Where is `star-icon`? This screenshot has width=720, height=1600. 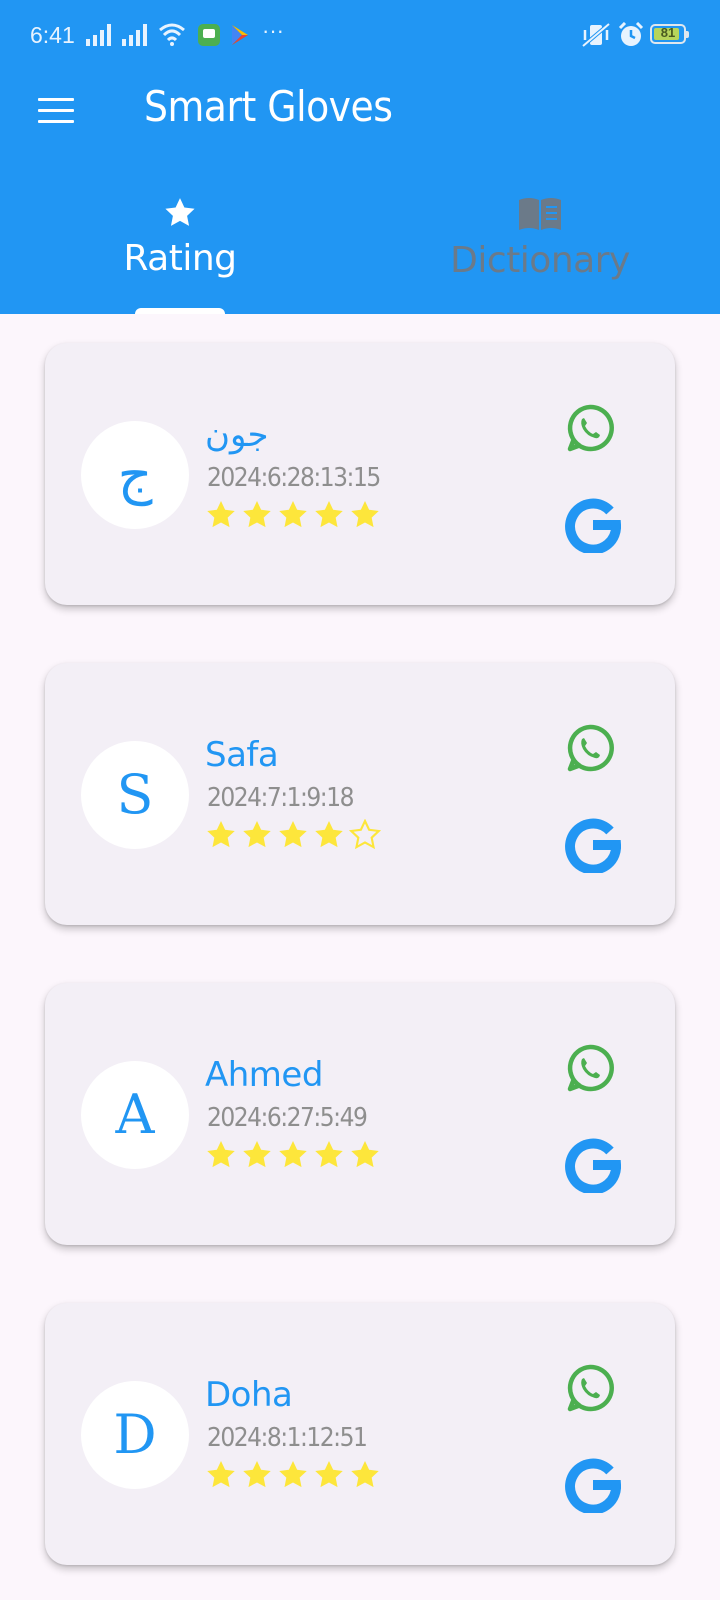 star-icon is located at coordinates (180, 212).